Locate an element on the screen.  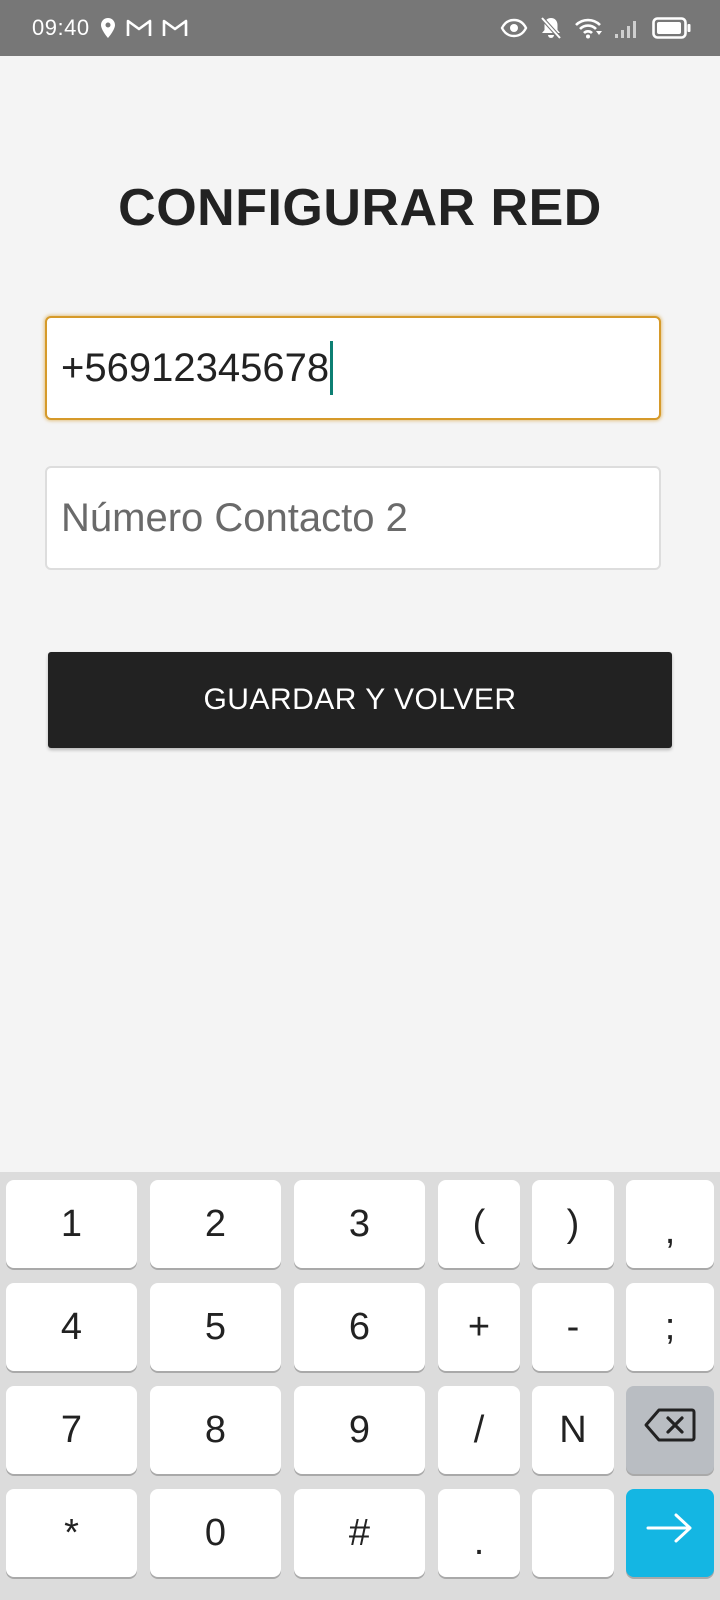
key-9: 9 is located at coordinates (359, 1430).